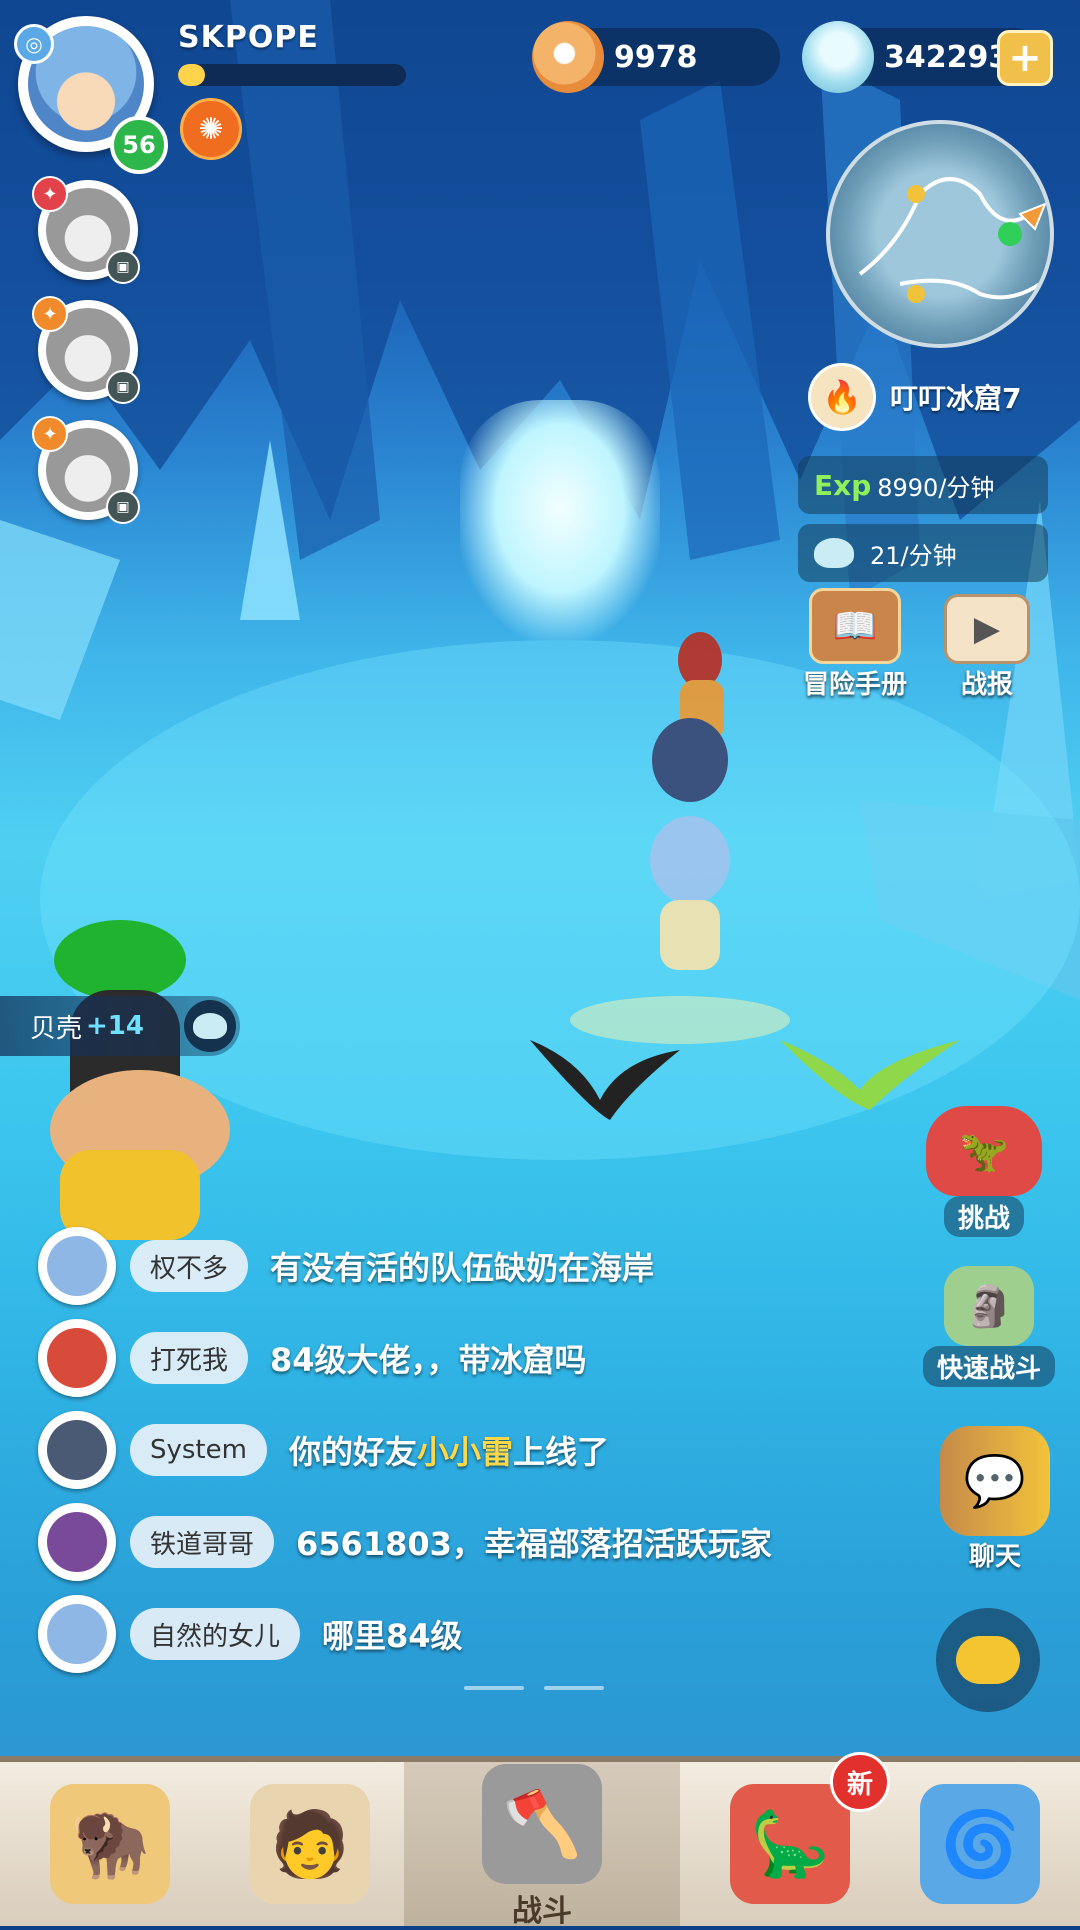  Describe the element at coordinates (947, 57) in the screenshot. I see `shell-count: 342293` at that location.